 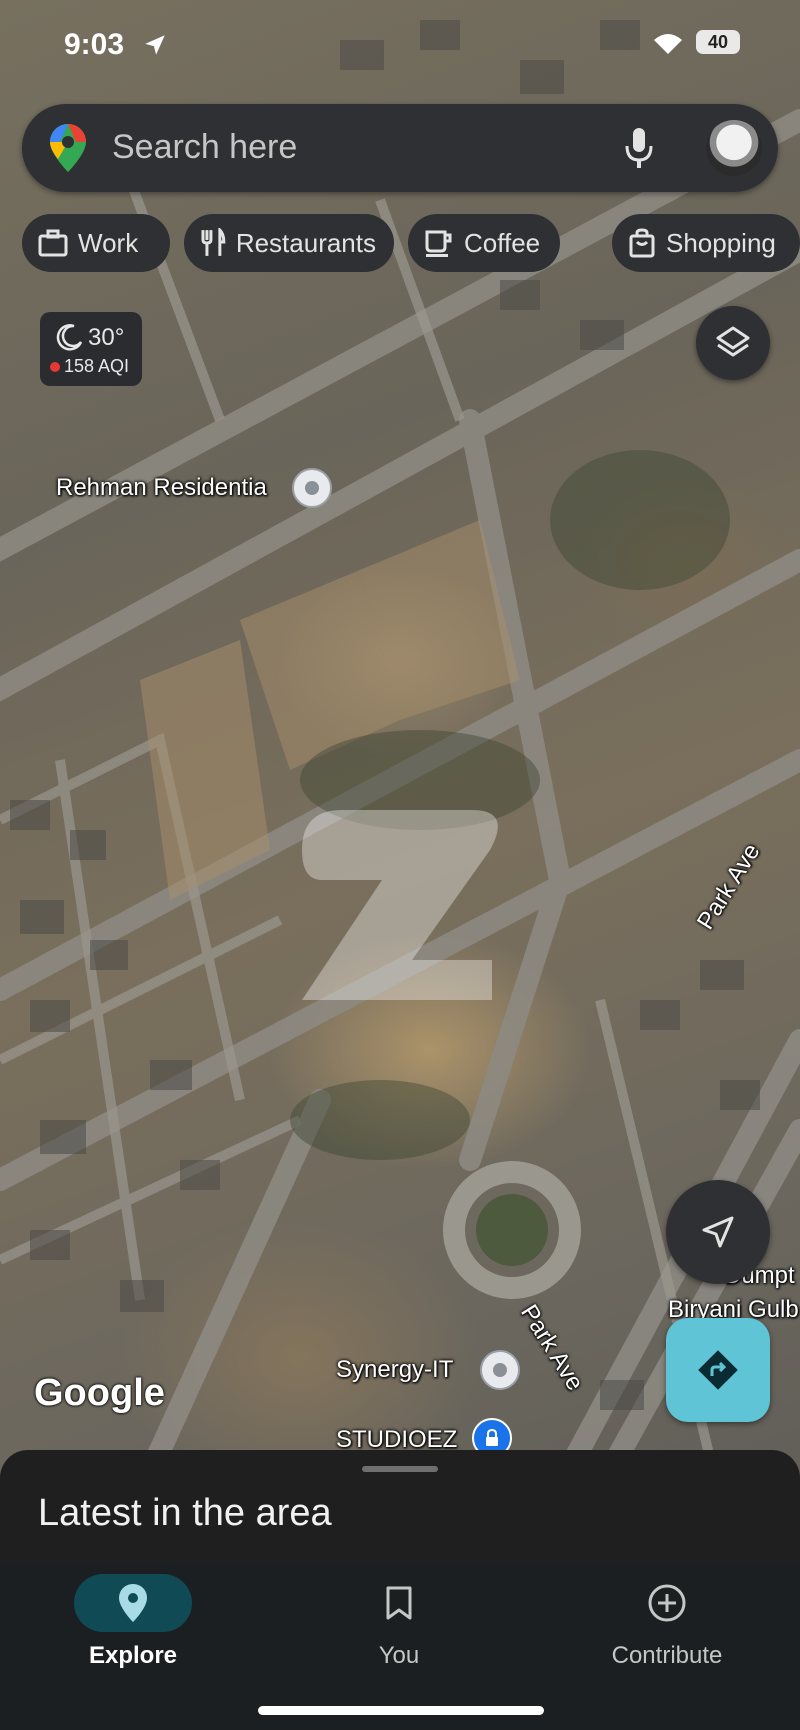 What do you see at coordinates (94, 44) in the screenshot?
I see `status-time: 9:03` at bounding box center [94, 44].